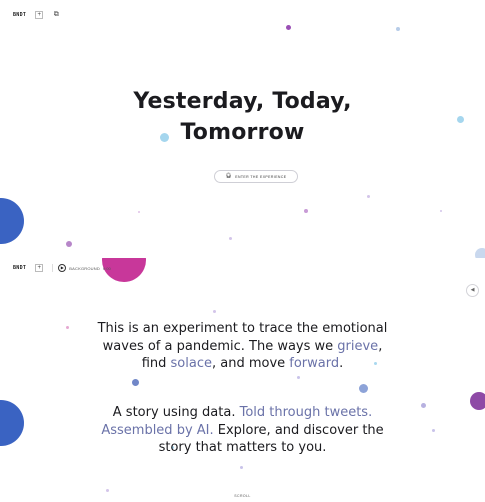 The height and width of the screenshot is (502, 485). I want to click on top-toolbar: BNDT + ▶ BACKGROUND 0:00, so click(62, 268).